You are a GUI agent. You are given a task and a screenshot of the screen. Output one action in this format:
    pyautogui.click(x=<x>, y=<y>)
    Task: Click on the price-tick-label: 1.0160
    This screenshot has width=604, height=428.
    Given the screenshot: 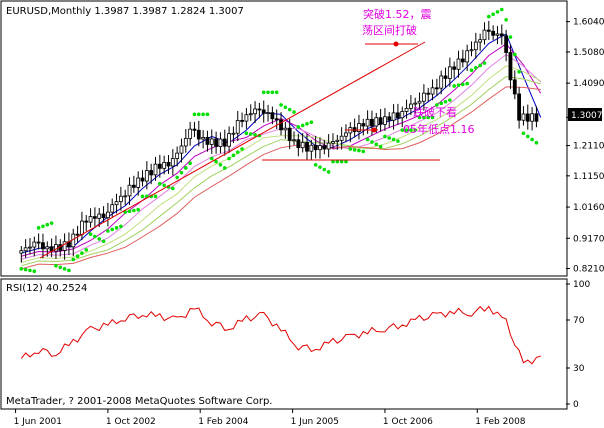 What is the action you would take?
    pyautogui.click(x=588, y=208)
    